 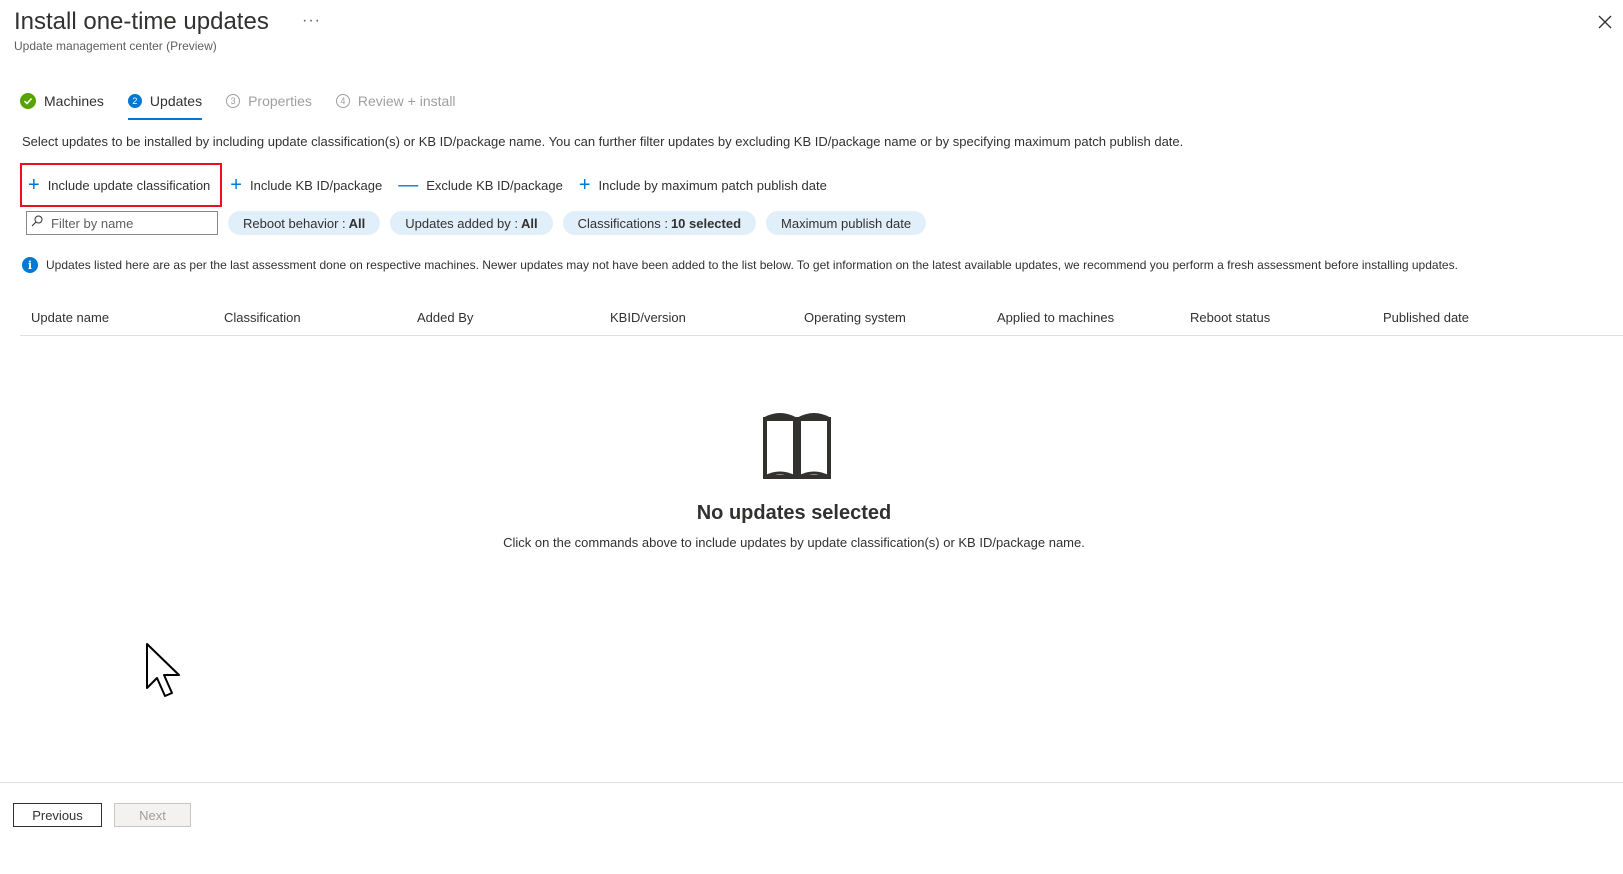 I want to click on step-review-install: 4 Review + install, so click(x=395, y=101).